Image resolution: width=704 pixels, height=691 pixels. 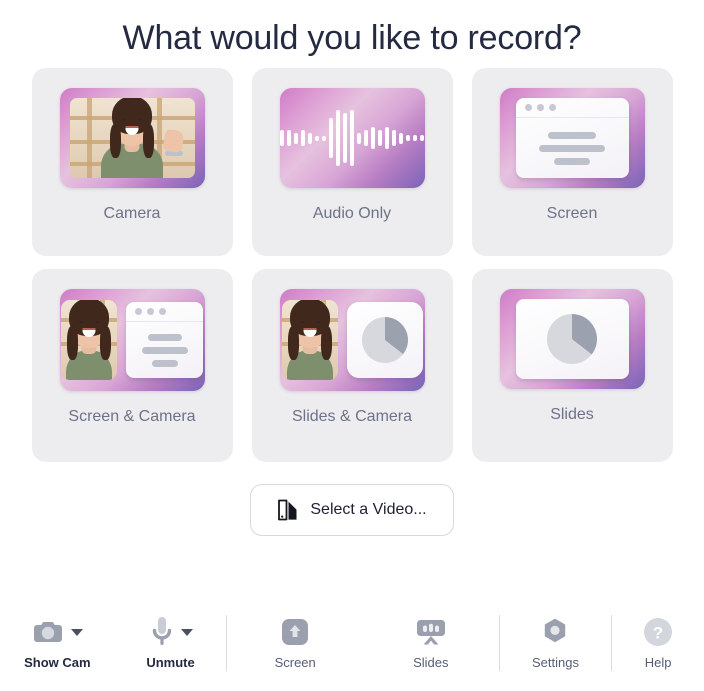 I want to click on screen-window-thumbnail, so click(x=572, y=138).